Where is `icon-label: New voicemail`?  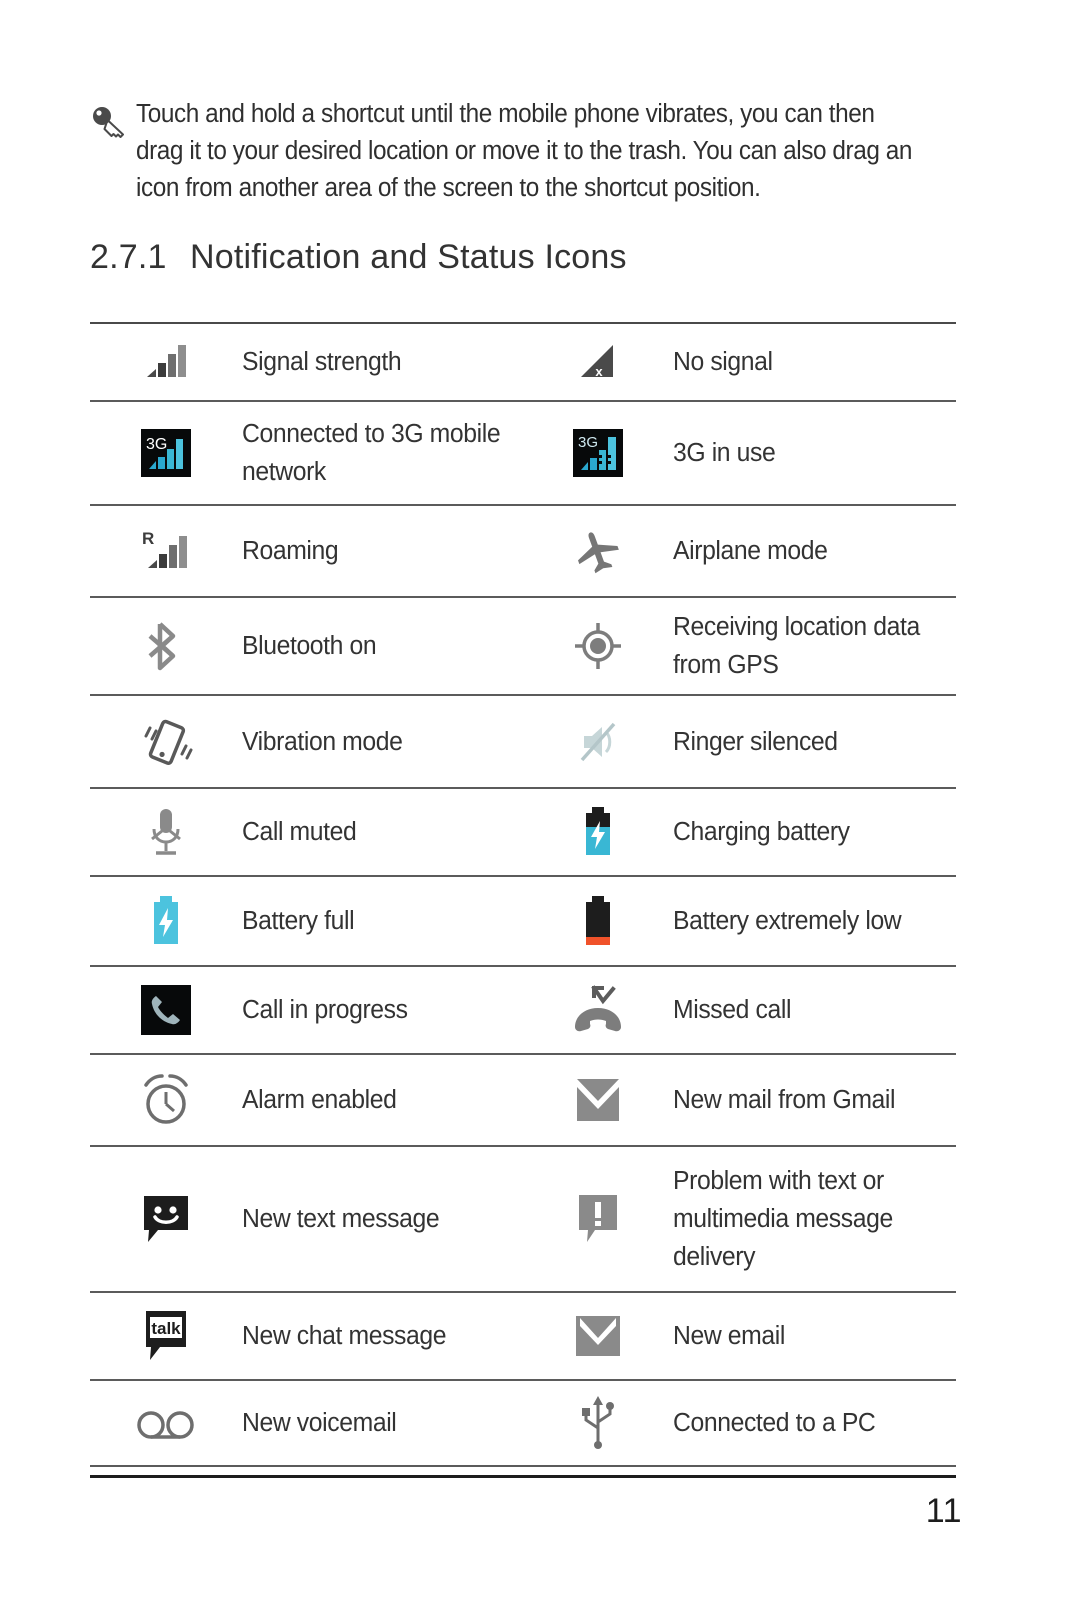 icon-label: New voicemail is located at coordinates (319, 1423).